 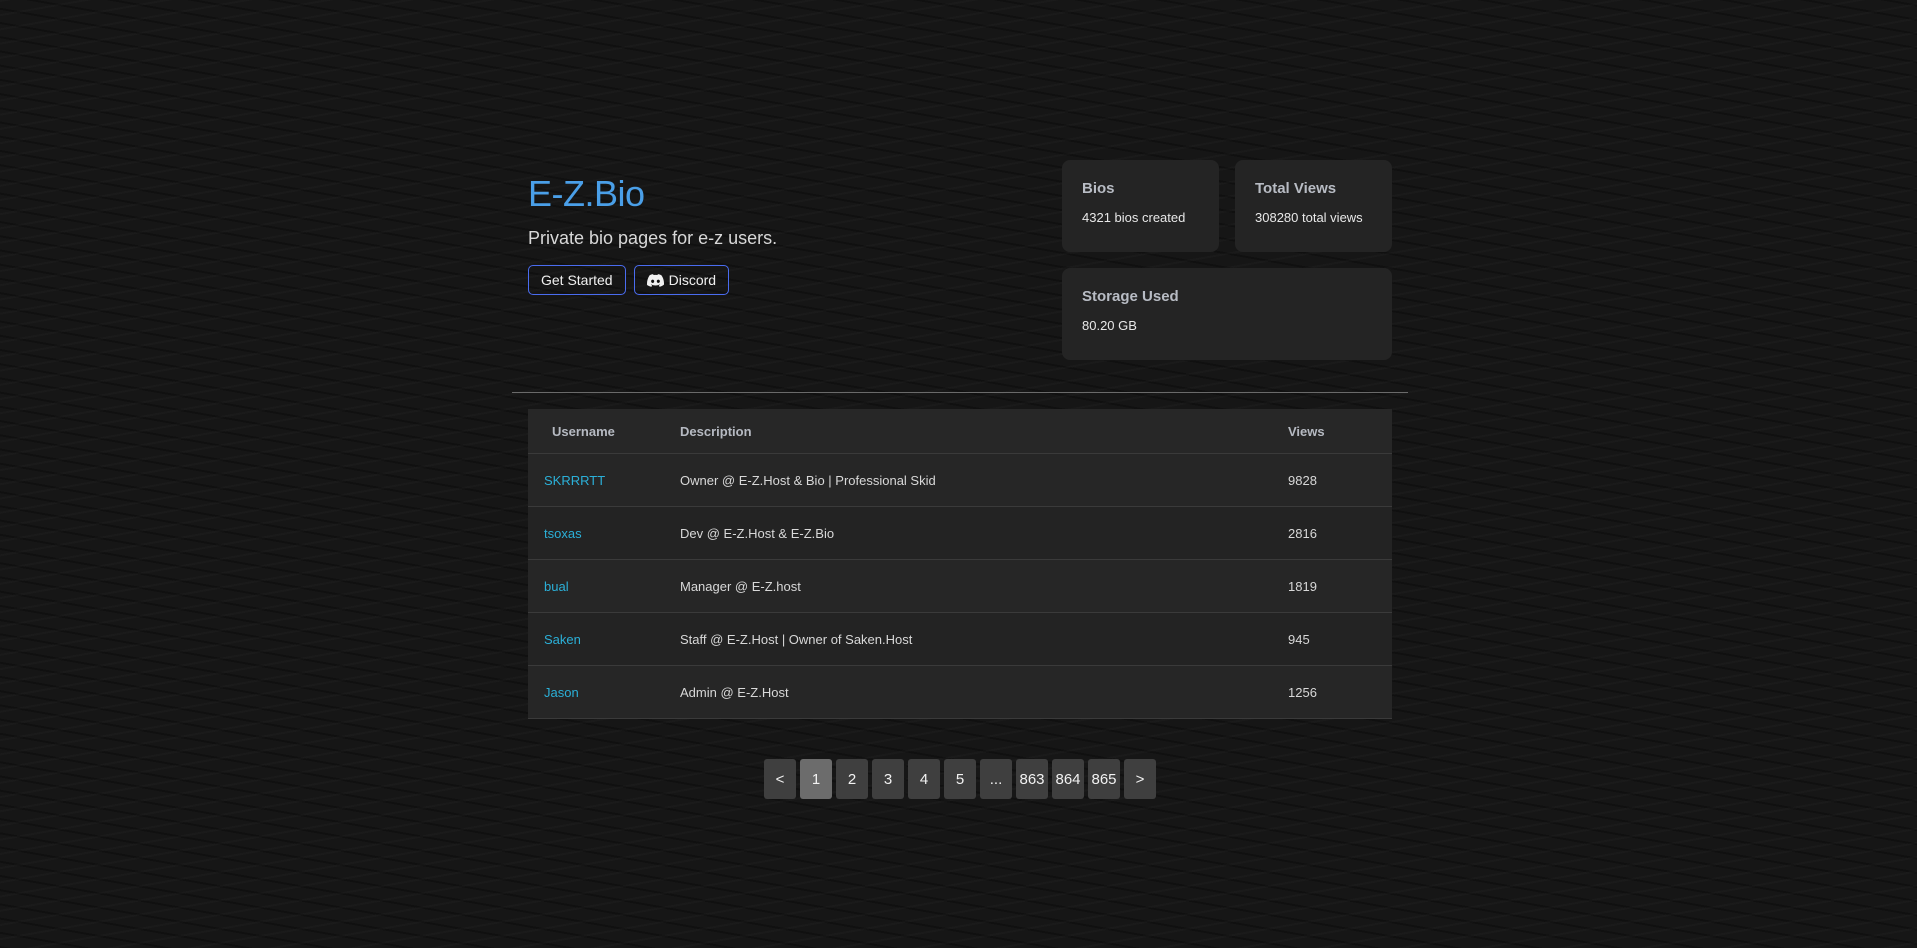 I want to click on discord-label: Discord, so click(x=692, y=280).